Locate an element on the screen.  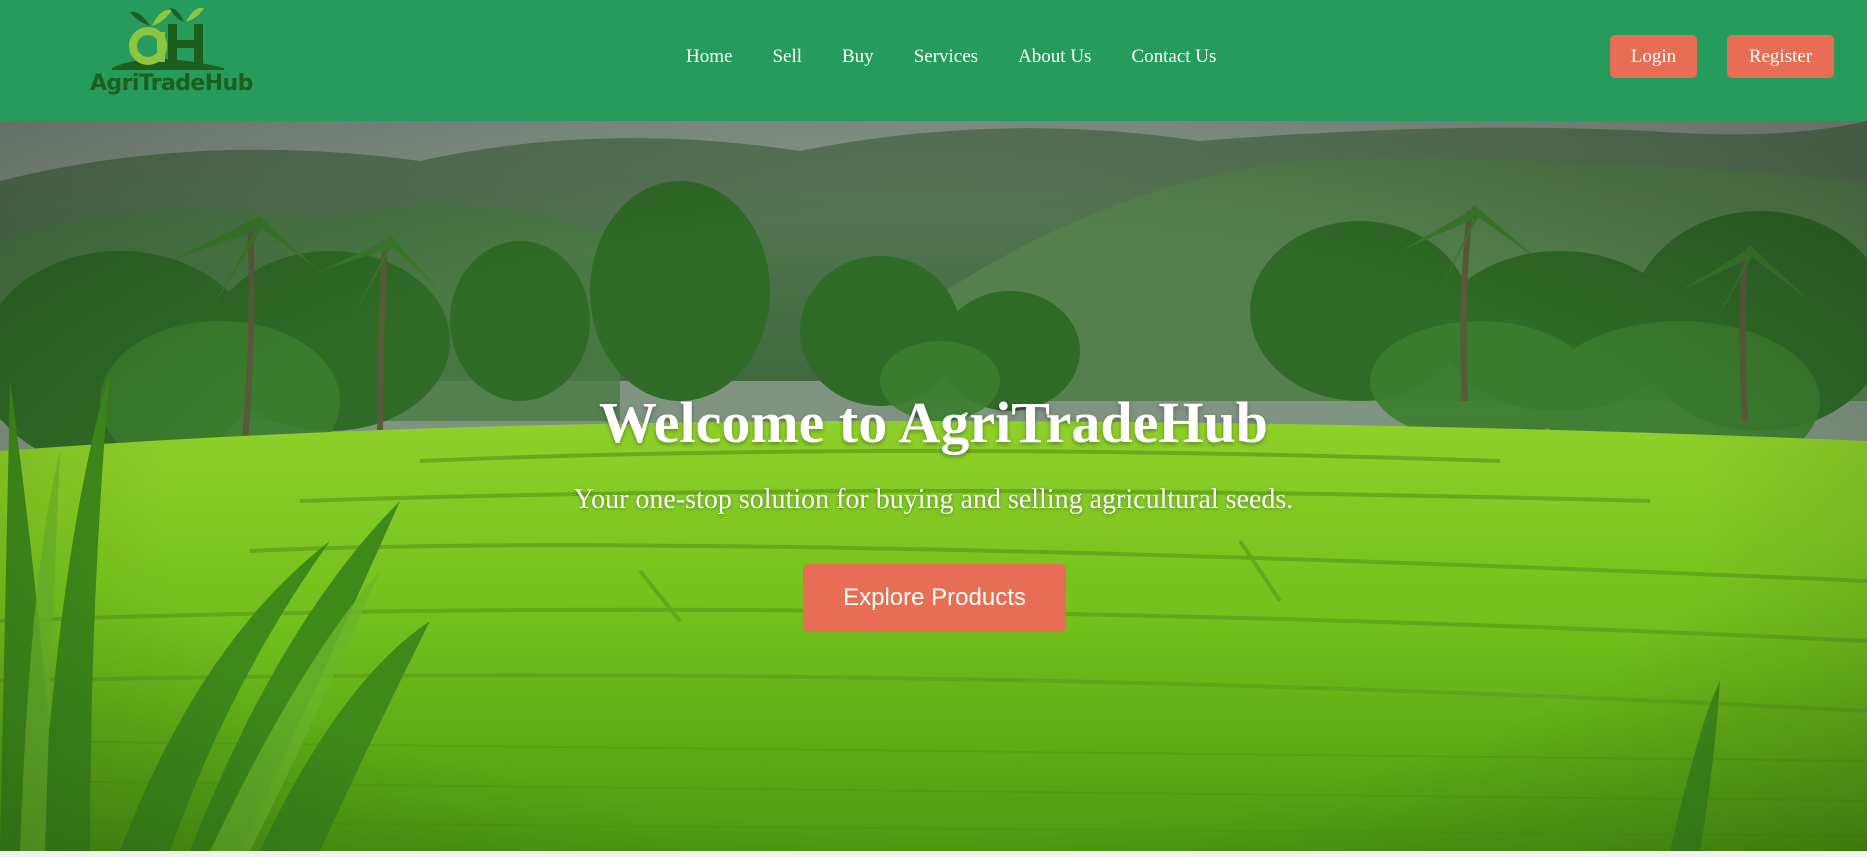
logo: AgriTradeHub is located at coordinates (170, 52).